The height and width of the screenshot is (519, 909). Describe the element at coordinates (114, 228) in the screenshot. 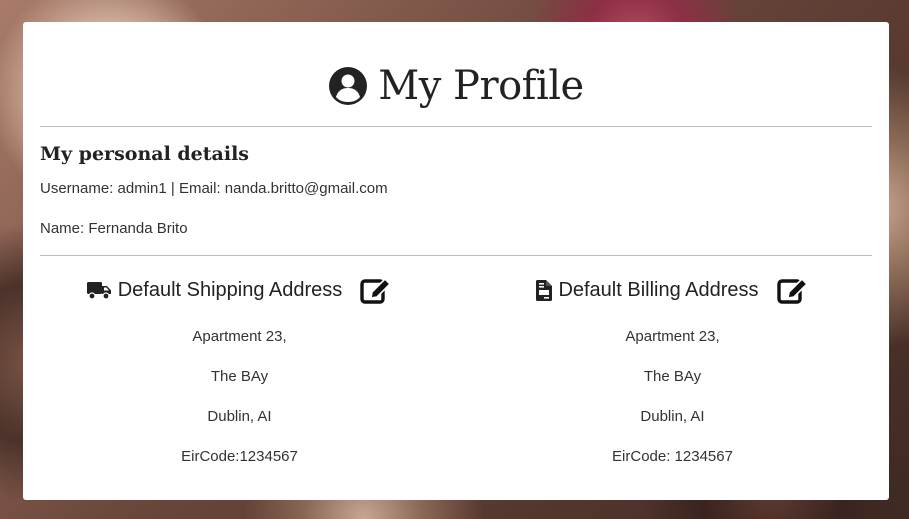

I see `full-name: Name: Fernanda Brito` at that location.